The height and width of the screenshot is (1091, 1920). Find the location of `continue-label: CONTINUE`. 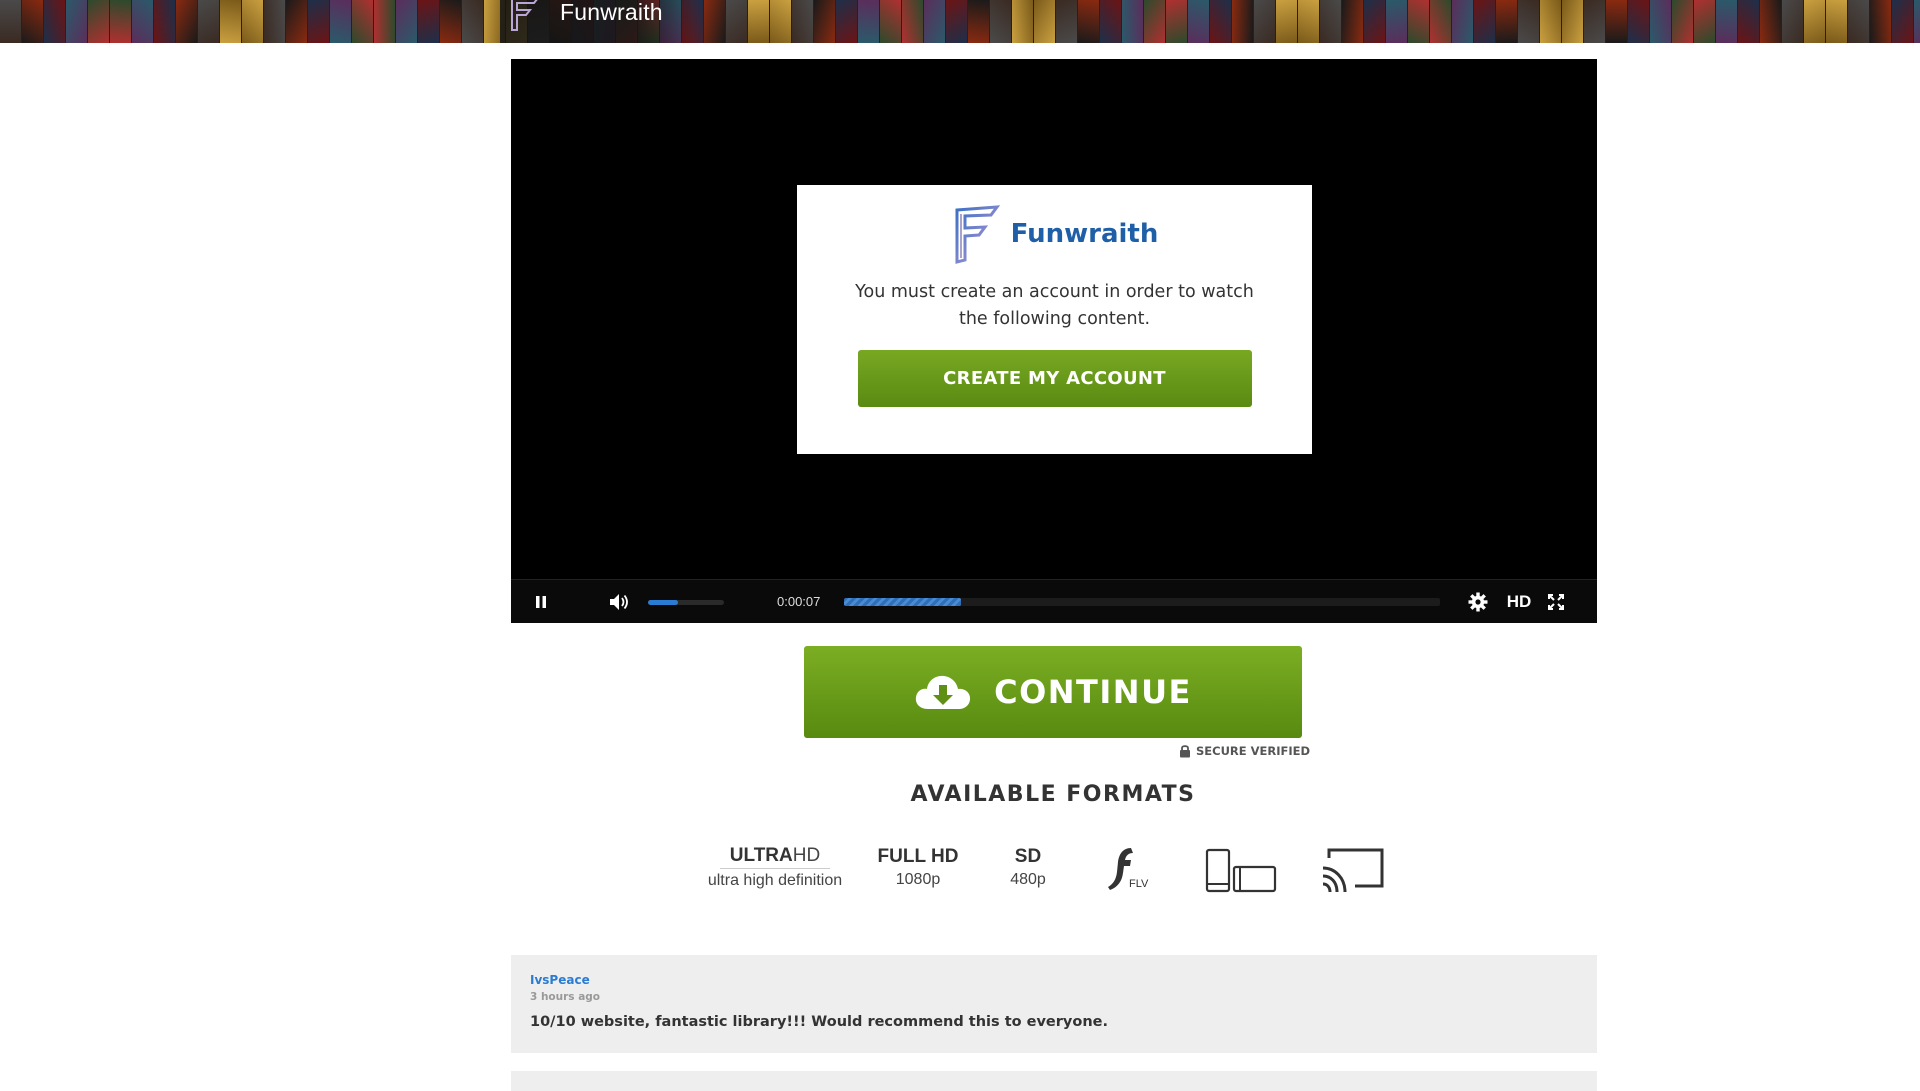

continue-label: CONTINUE is located at coordinates (1093, 692).